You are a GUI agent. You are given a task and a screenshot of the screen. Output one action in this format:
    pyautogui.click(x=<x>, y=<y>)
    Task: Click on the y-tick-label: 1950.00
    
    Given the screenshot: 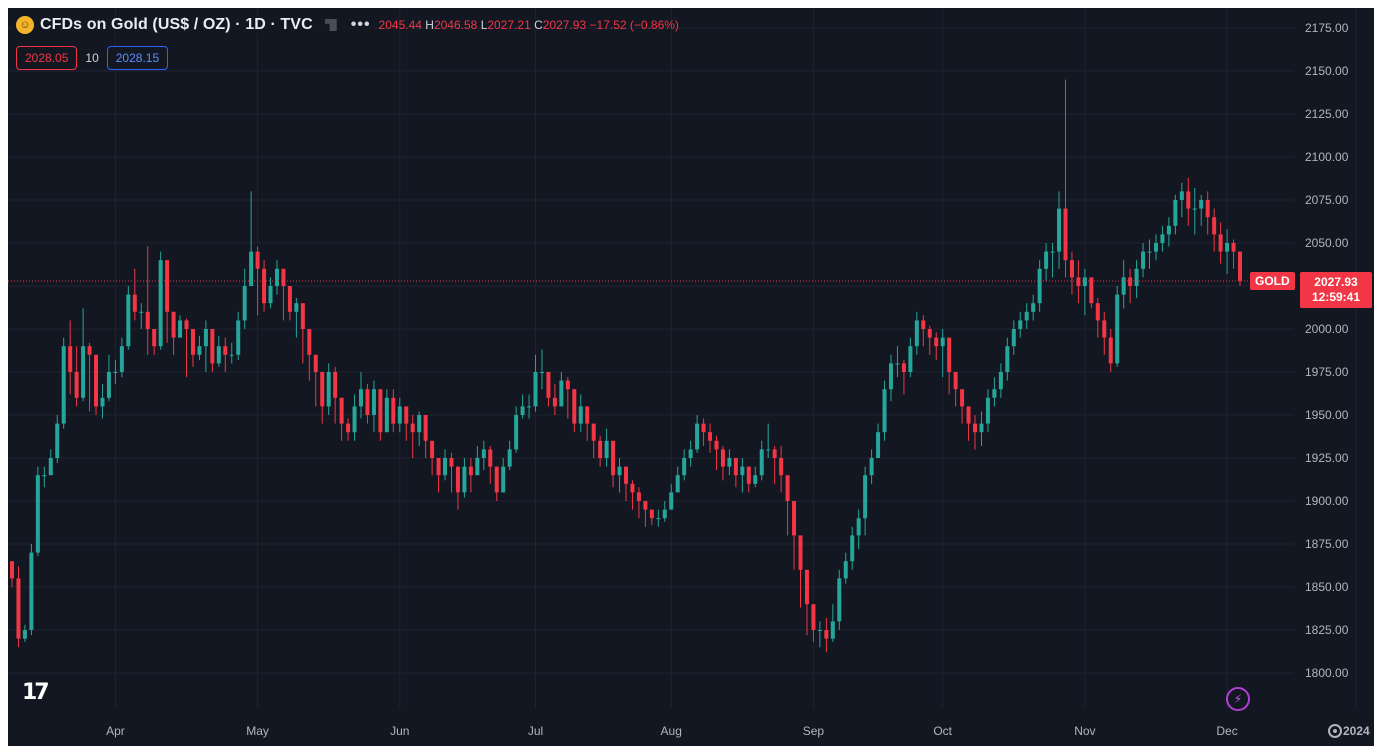 What is the action you would take?
    pyautogui.click(x=1327, y=415)
    